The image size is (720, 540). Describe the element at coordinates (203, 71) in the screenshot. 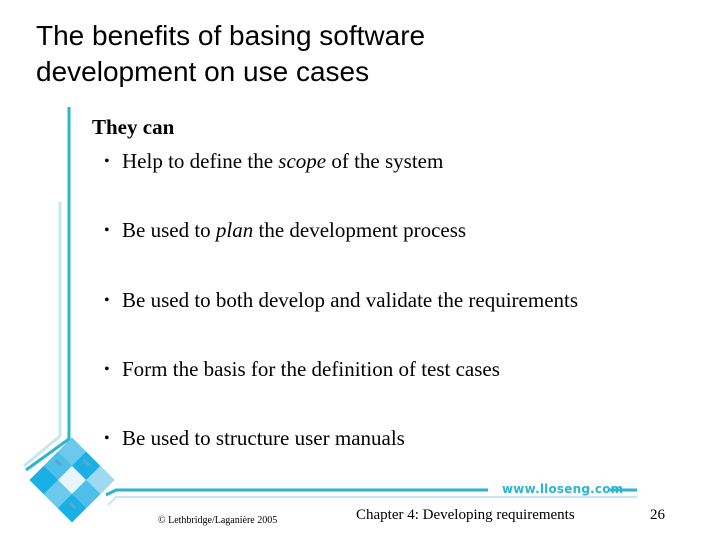

I see `title-line-2: development on use cases` at that location.